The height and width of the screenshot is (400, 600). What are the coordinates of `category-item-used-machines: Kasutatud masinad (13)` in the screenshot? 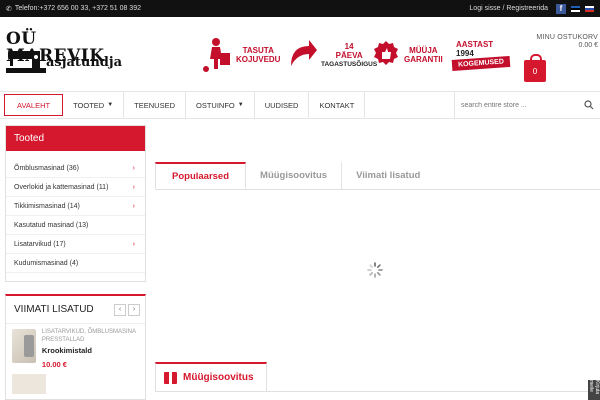 It's located at (75, 225).